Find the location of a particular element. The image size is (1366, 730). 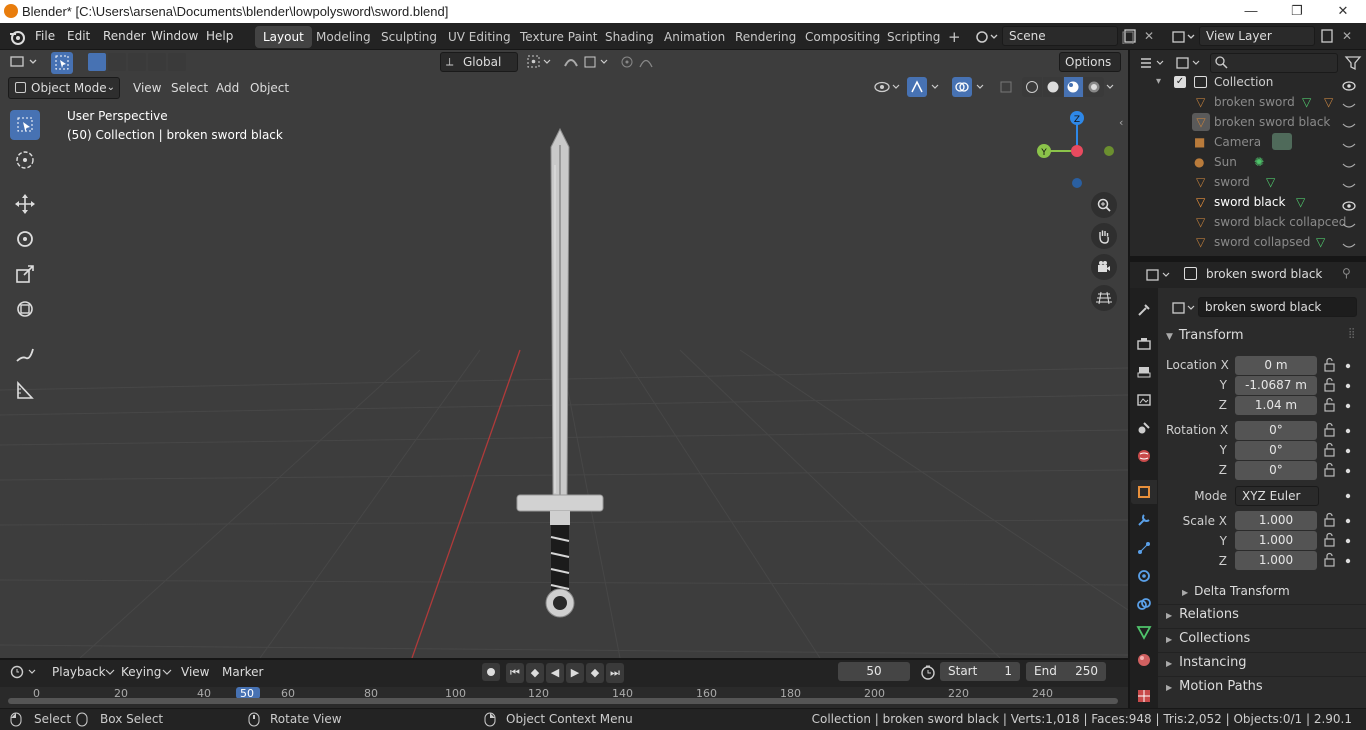

scale-x-field: 1.000 is located at coordinates (1276, 520).